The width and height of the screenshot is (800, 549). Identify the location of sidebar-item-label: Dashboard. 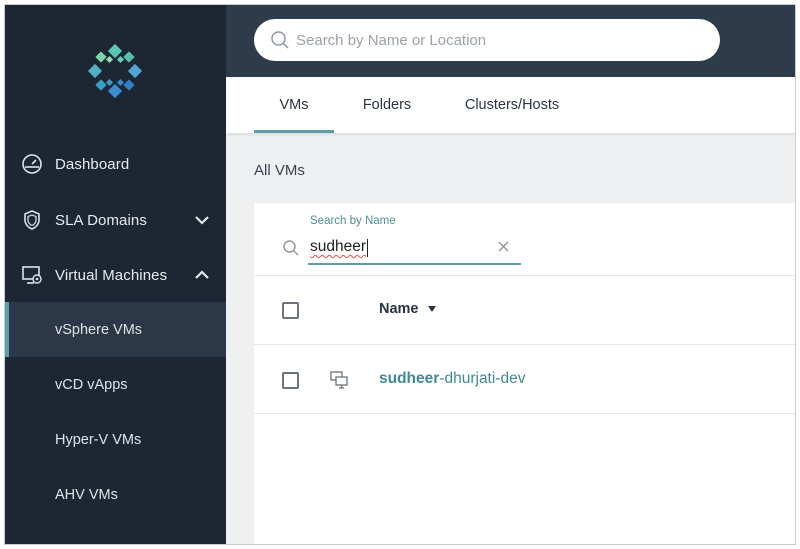
(92, 164).